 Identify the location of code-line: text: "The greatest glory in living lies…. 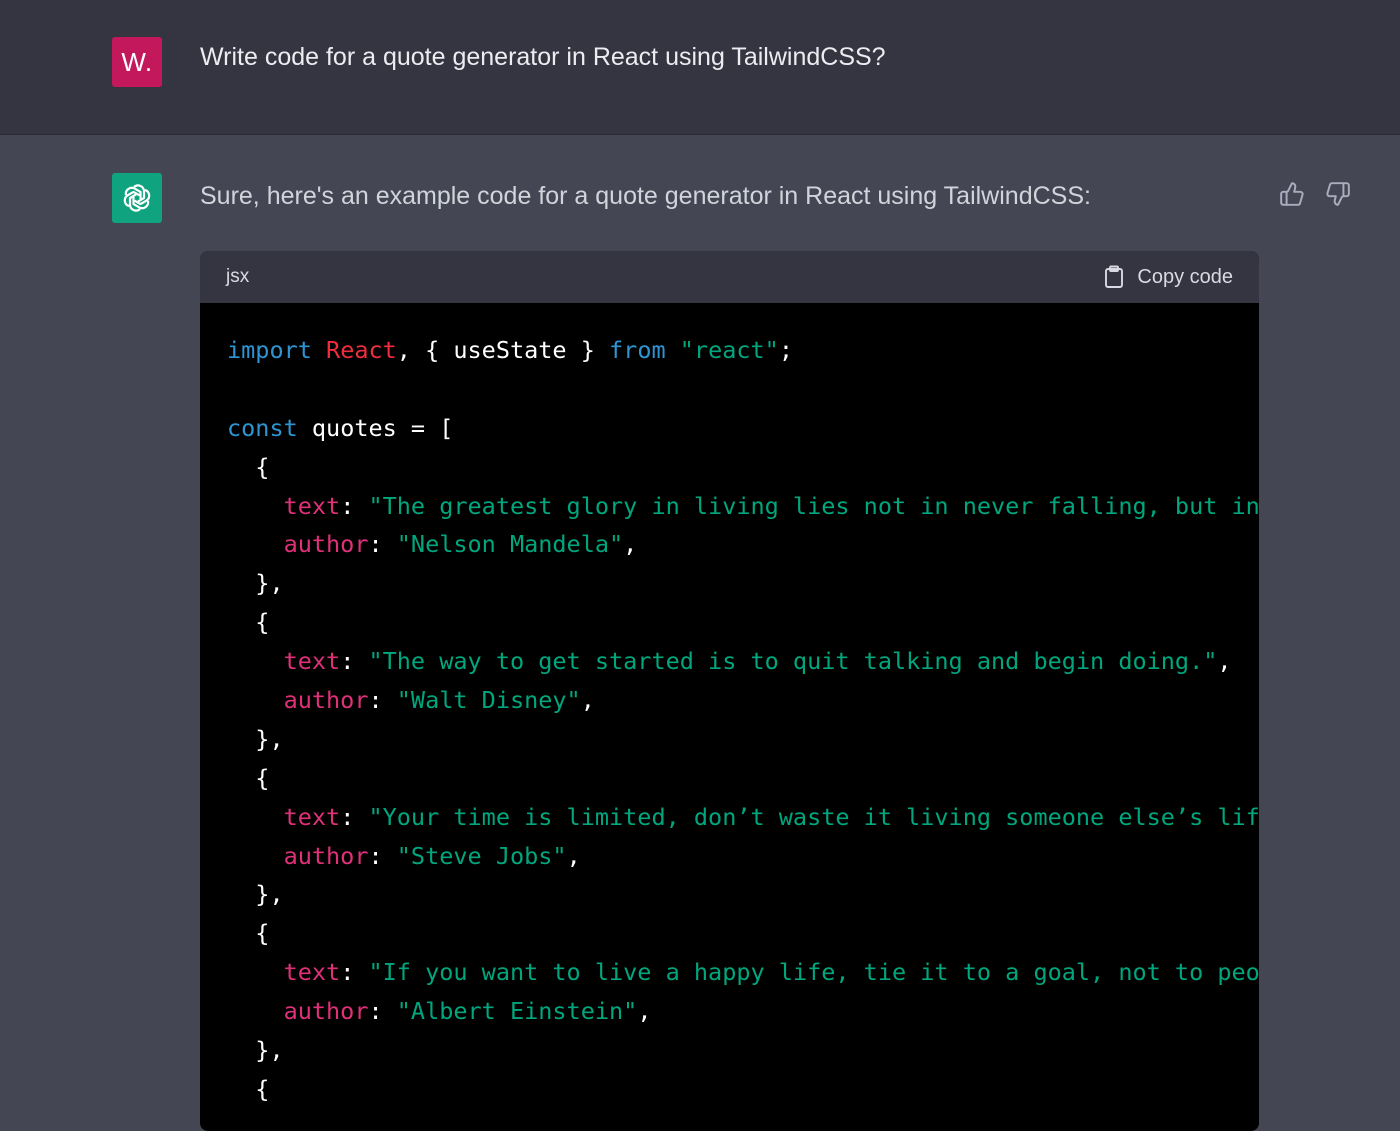
(743, 506).